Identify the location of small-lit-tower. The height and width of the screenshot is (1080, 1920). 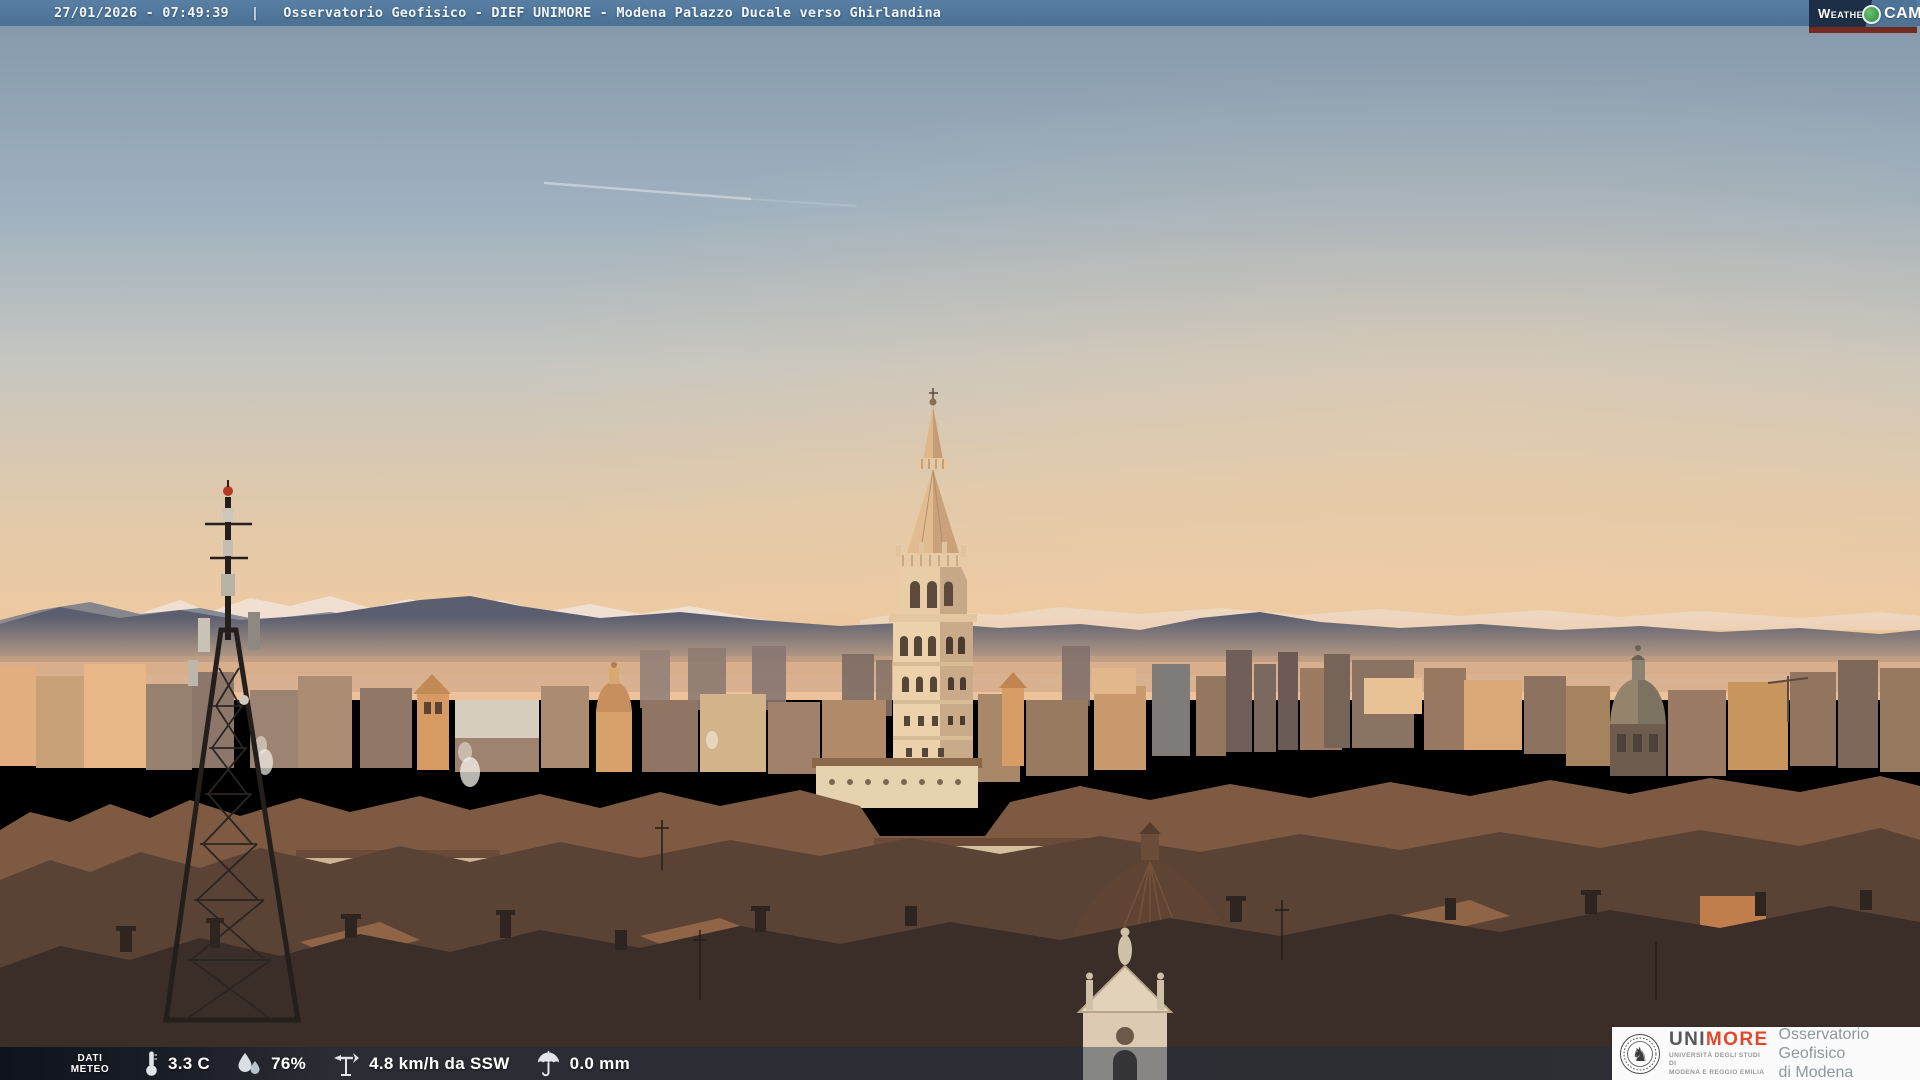
(1013, 719).